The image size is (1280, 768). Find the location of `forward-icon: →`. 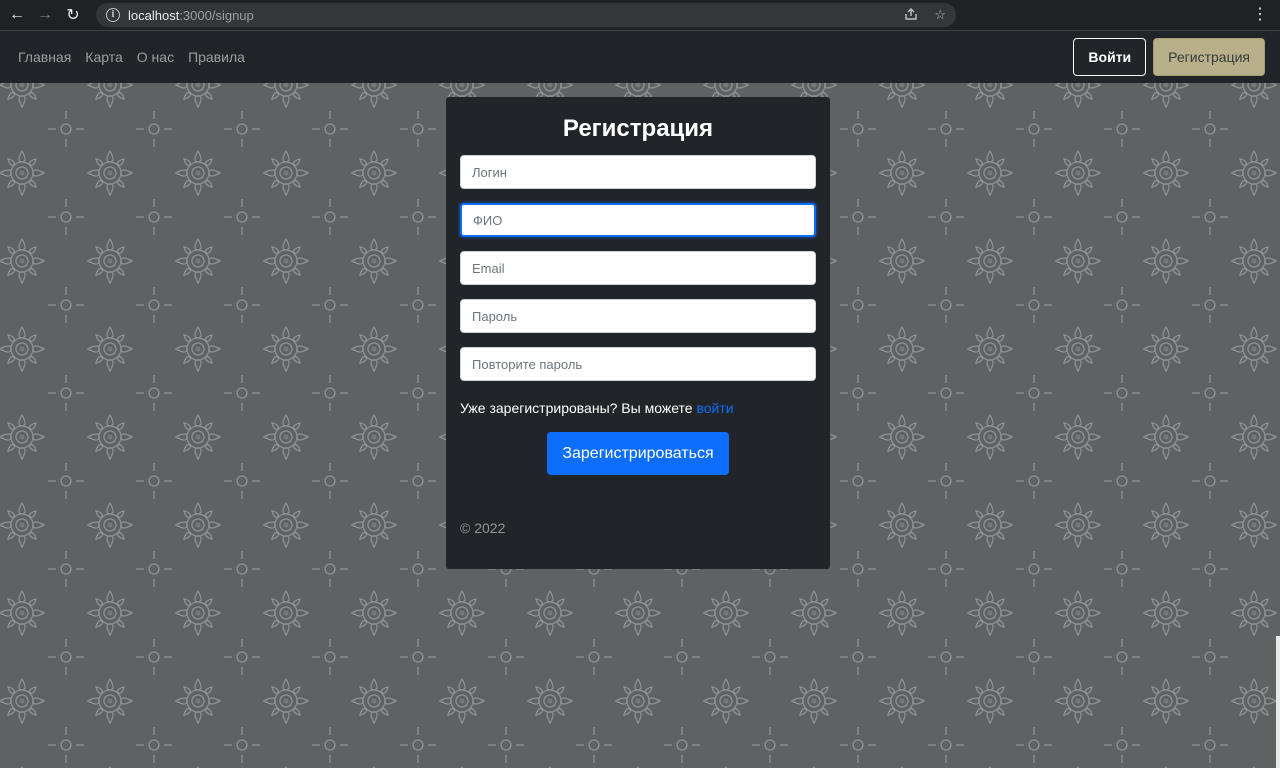

forward-icon: → is located at coordinates (45, 15).